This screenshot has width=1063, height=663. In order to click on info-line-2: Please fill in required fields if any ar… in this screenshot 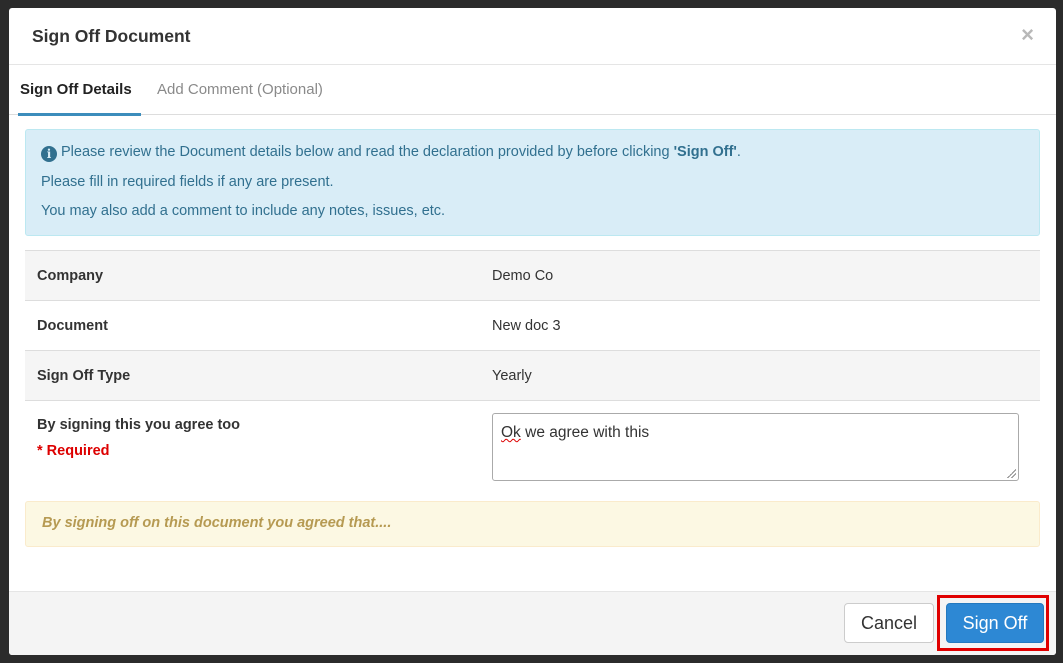, I will do `click(187, 182)`.